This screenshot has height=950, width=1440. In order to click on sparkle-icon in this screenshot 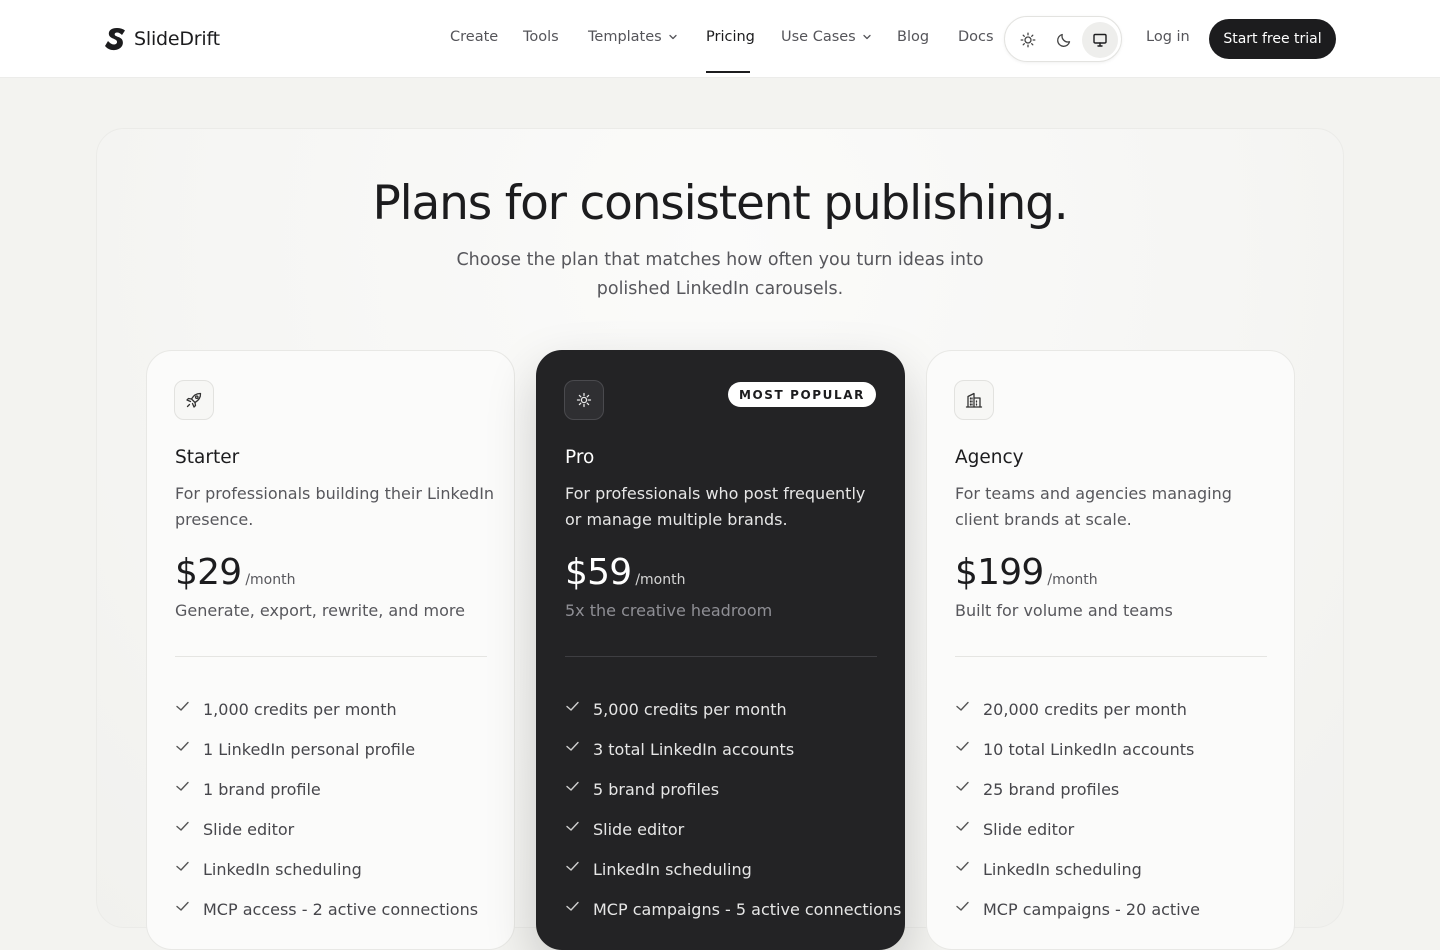, I will do `click(584, 400)`.